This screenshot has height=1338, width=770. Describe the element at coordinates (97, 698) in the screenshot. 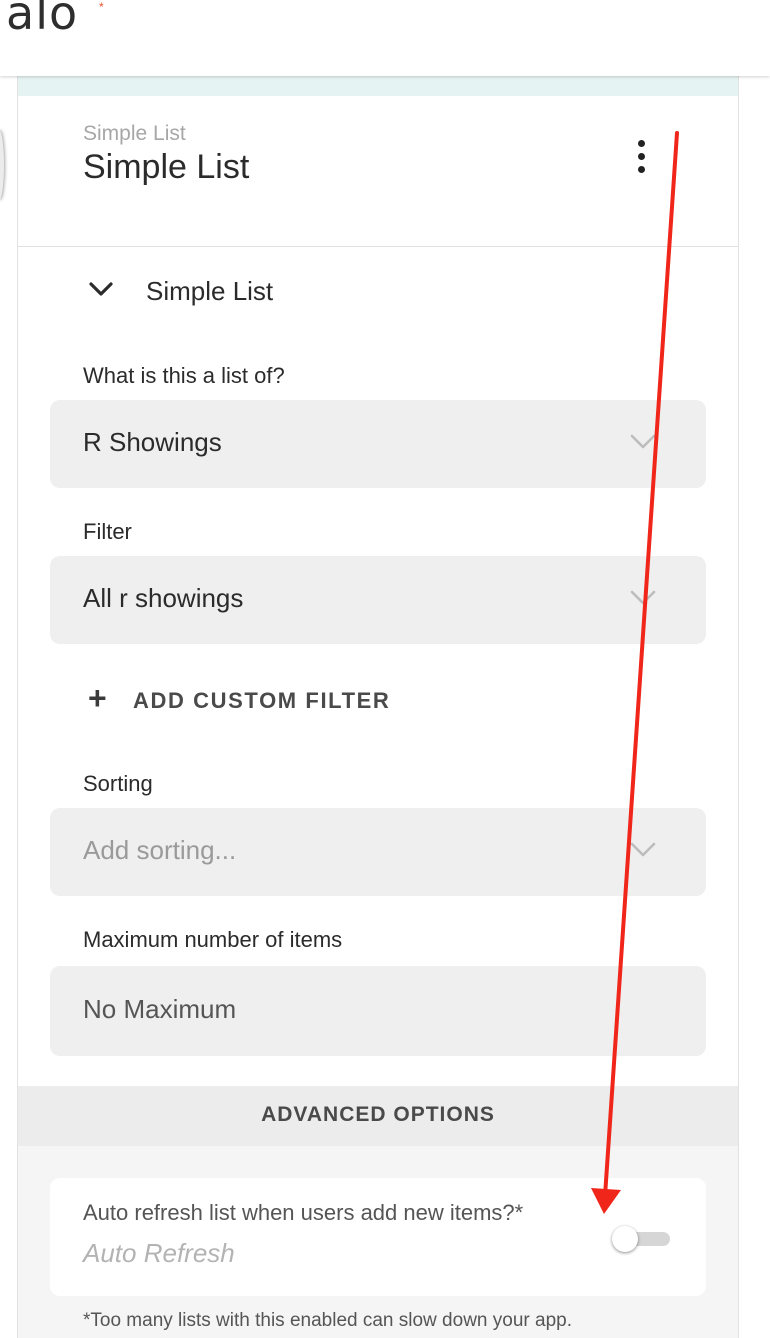

I see `plus-icon: +` at that location.